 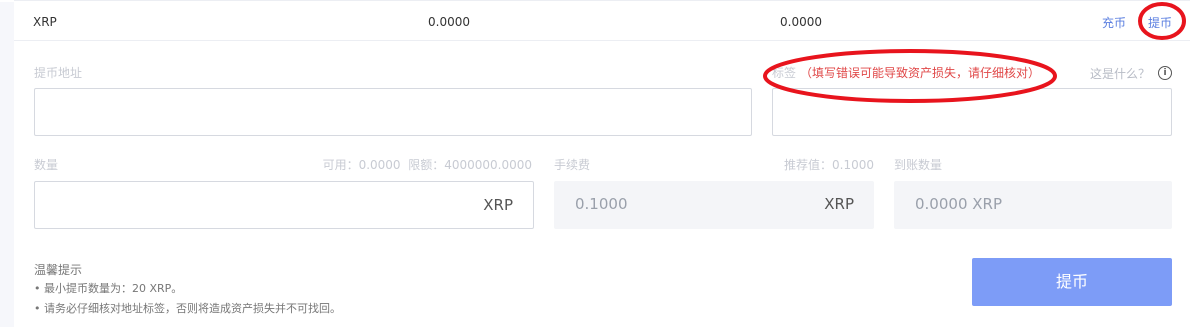 What do you see at coordinates (498, 205) in the screenshot?
I see `amount-unit: XRP` at bounding box center [498, 205].